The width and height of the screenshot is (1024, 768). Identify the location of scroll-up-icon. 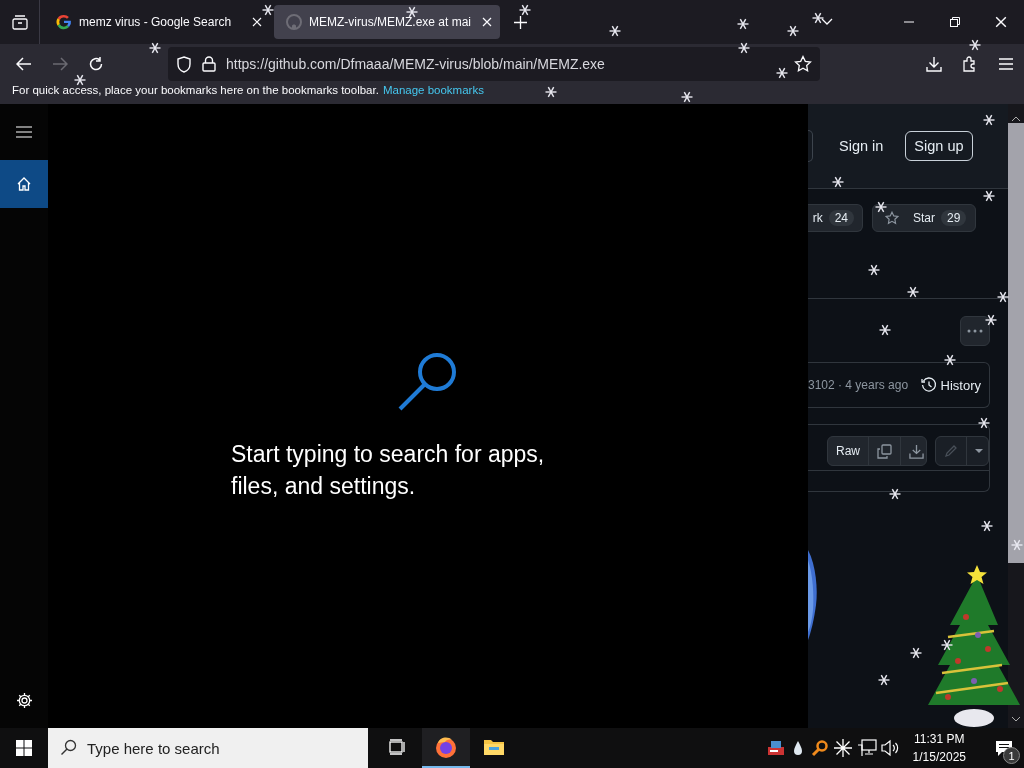
(1016, 118).